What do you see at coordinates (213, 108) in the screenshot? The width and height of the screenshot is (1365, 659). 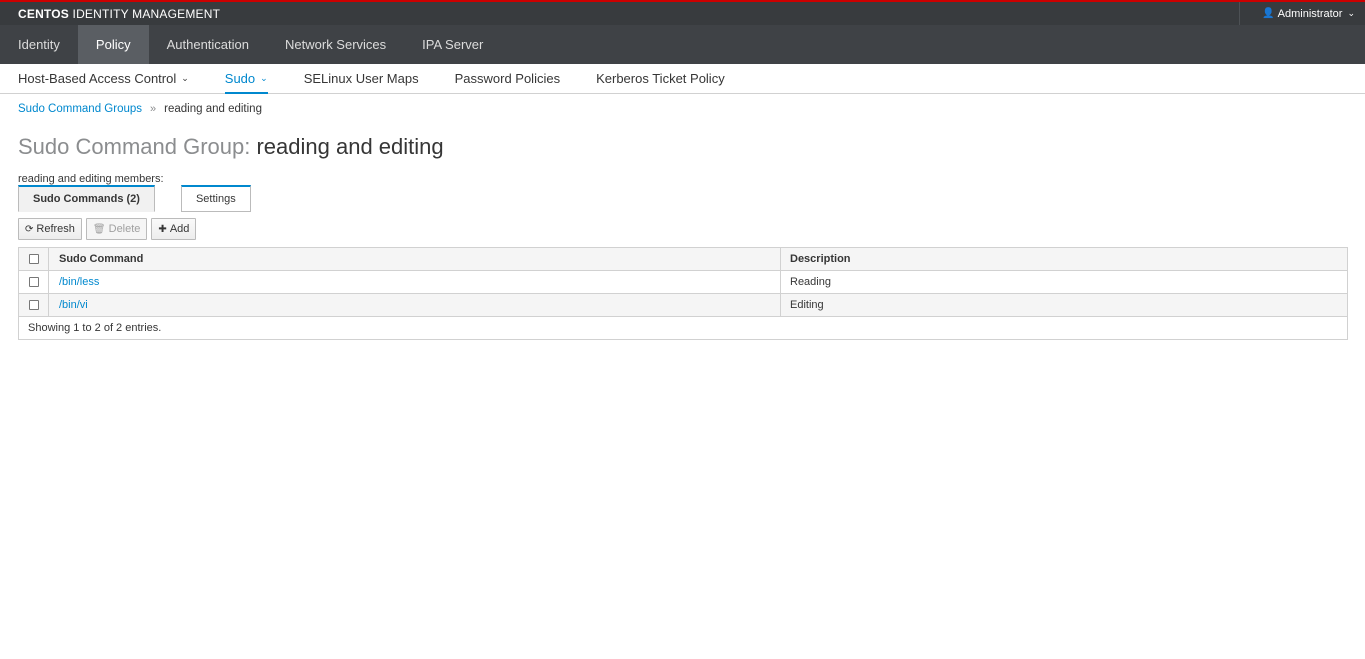 I see `breadcrumb-current: reading and editing` at bounding box center [213, 108].